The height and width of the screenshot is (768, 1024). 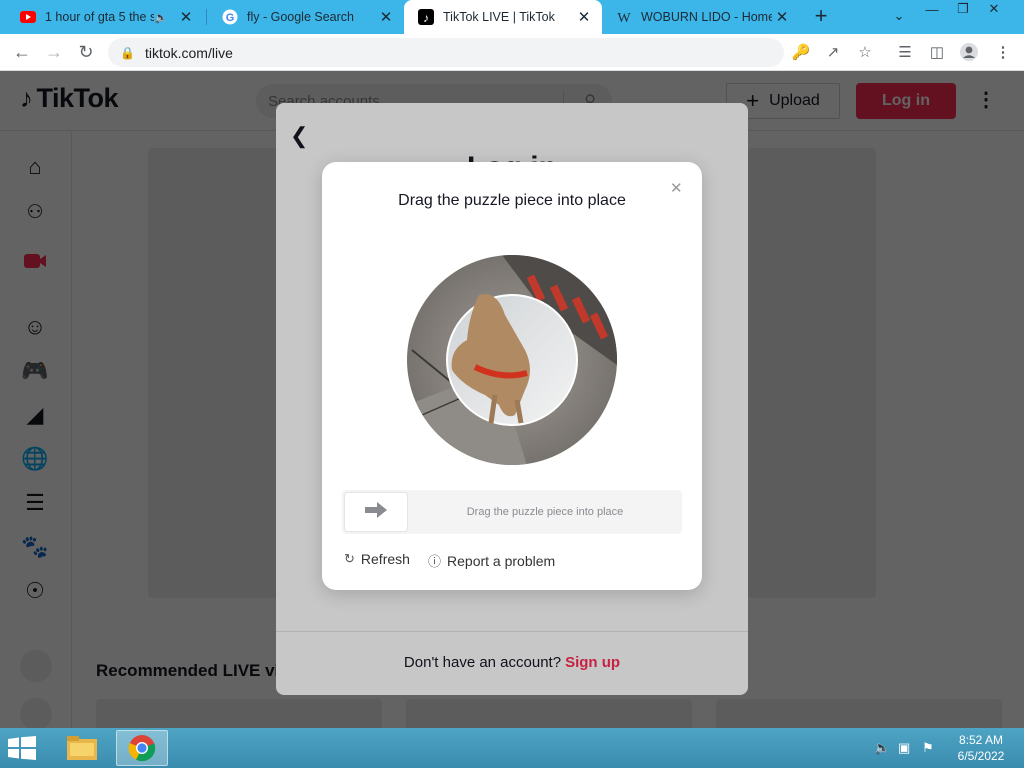 I want to click on tab-woburn-lido: W WOBURN LIDO - Home ✕, so click(x=701, y=17).